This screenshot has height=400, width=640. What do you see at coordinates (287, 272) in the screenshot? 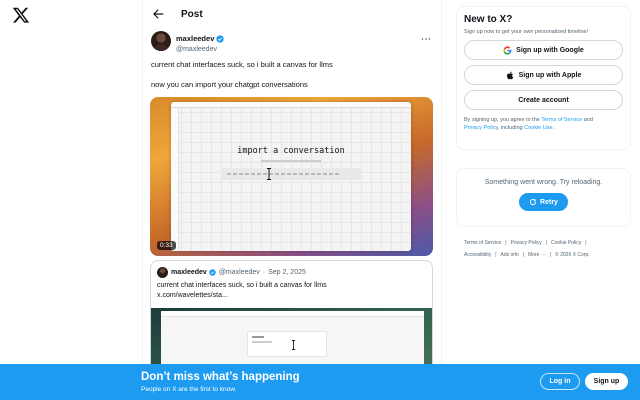
I see `quote-date: Sep 2, 2025` at bounding box center [287, 272].